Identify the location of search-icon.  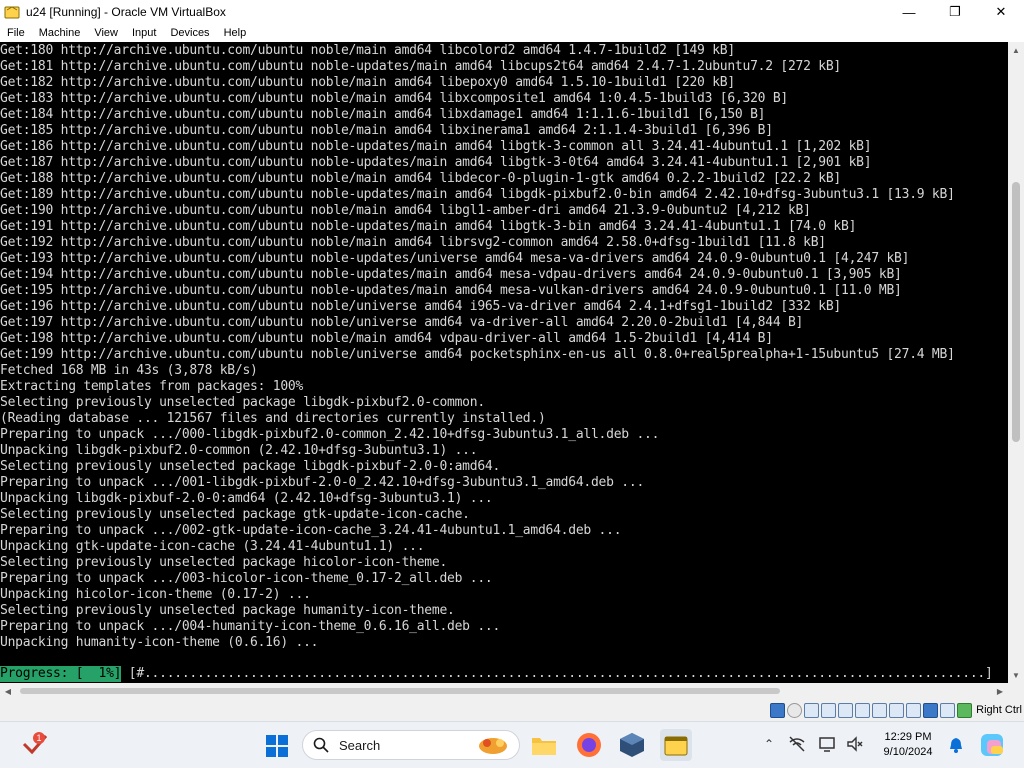
(321, 745).